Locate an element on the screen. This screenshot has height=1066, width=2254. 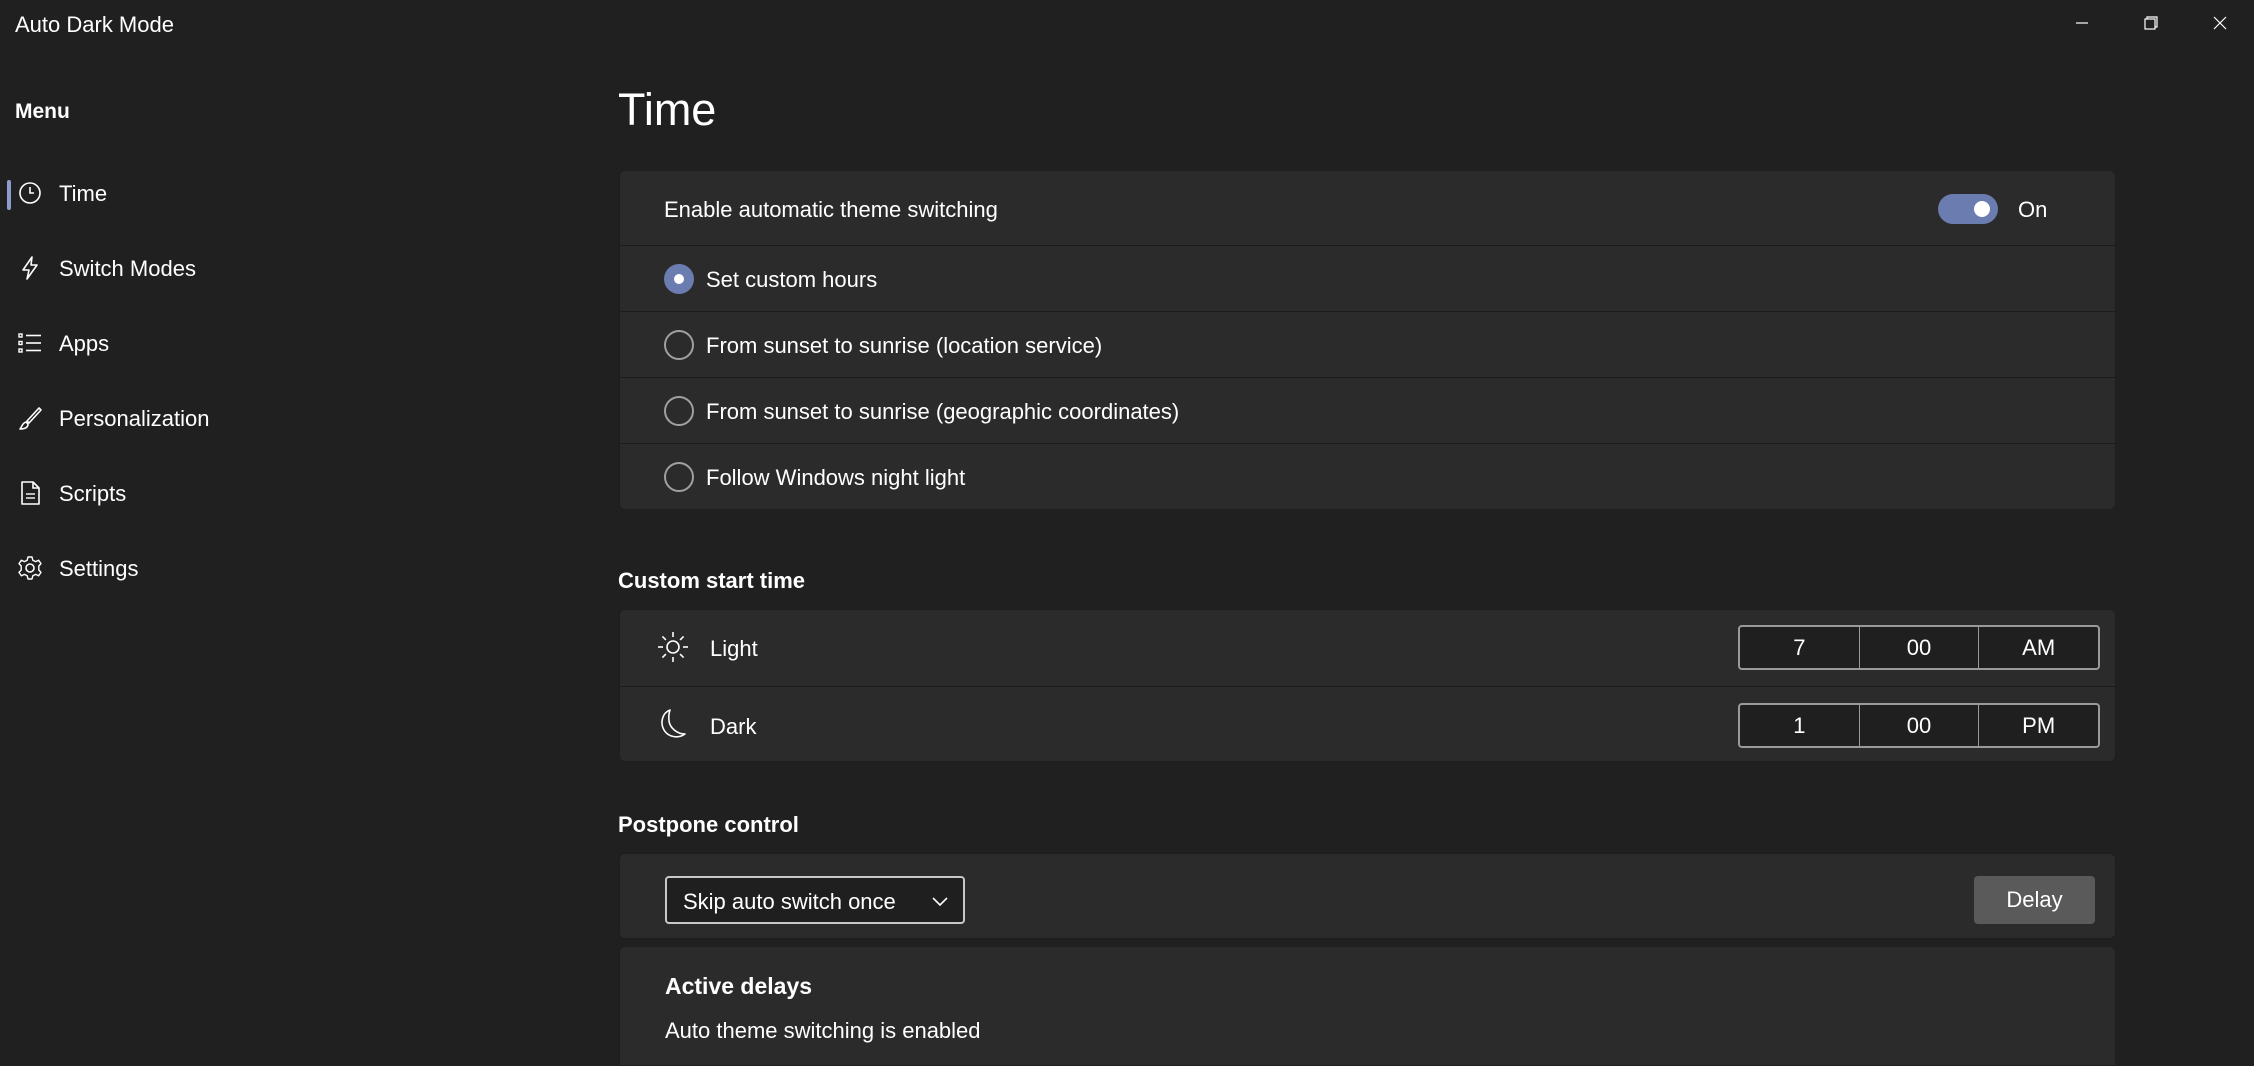
light-time-row: Light 7 00 AM is located at coordinates (1368, 648).